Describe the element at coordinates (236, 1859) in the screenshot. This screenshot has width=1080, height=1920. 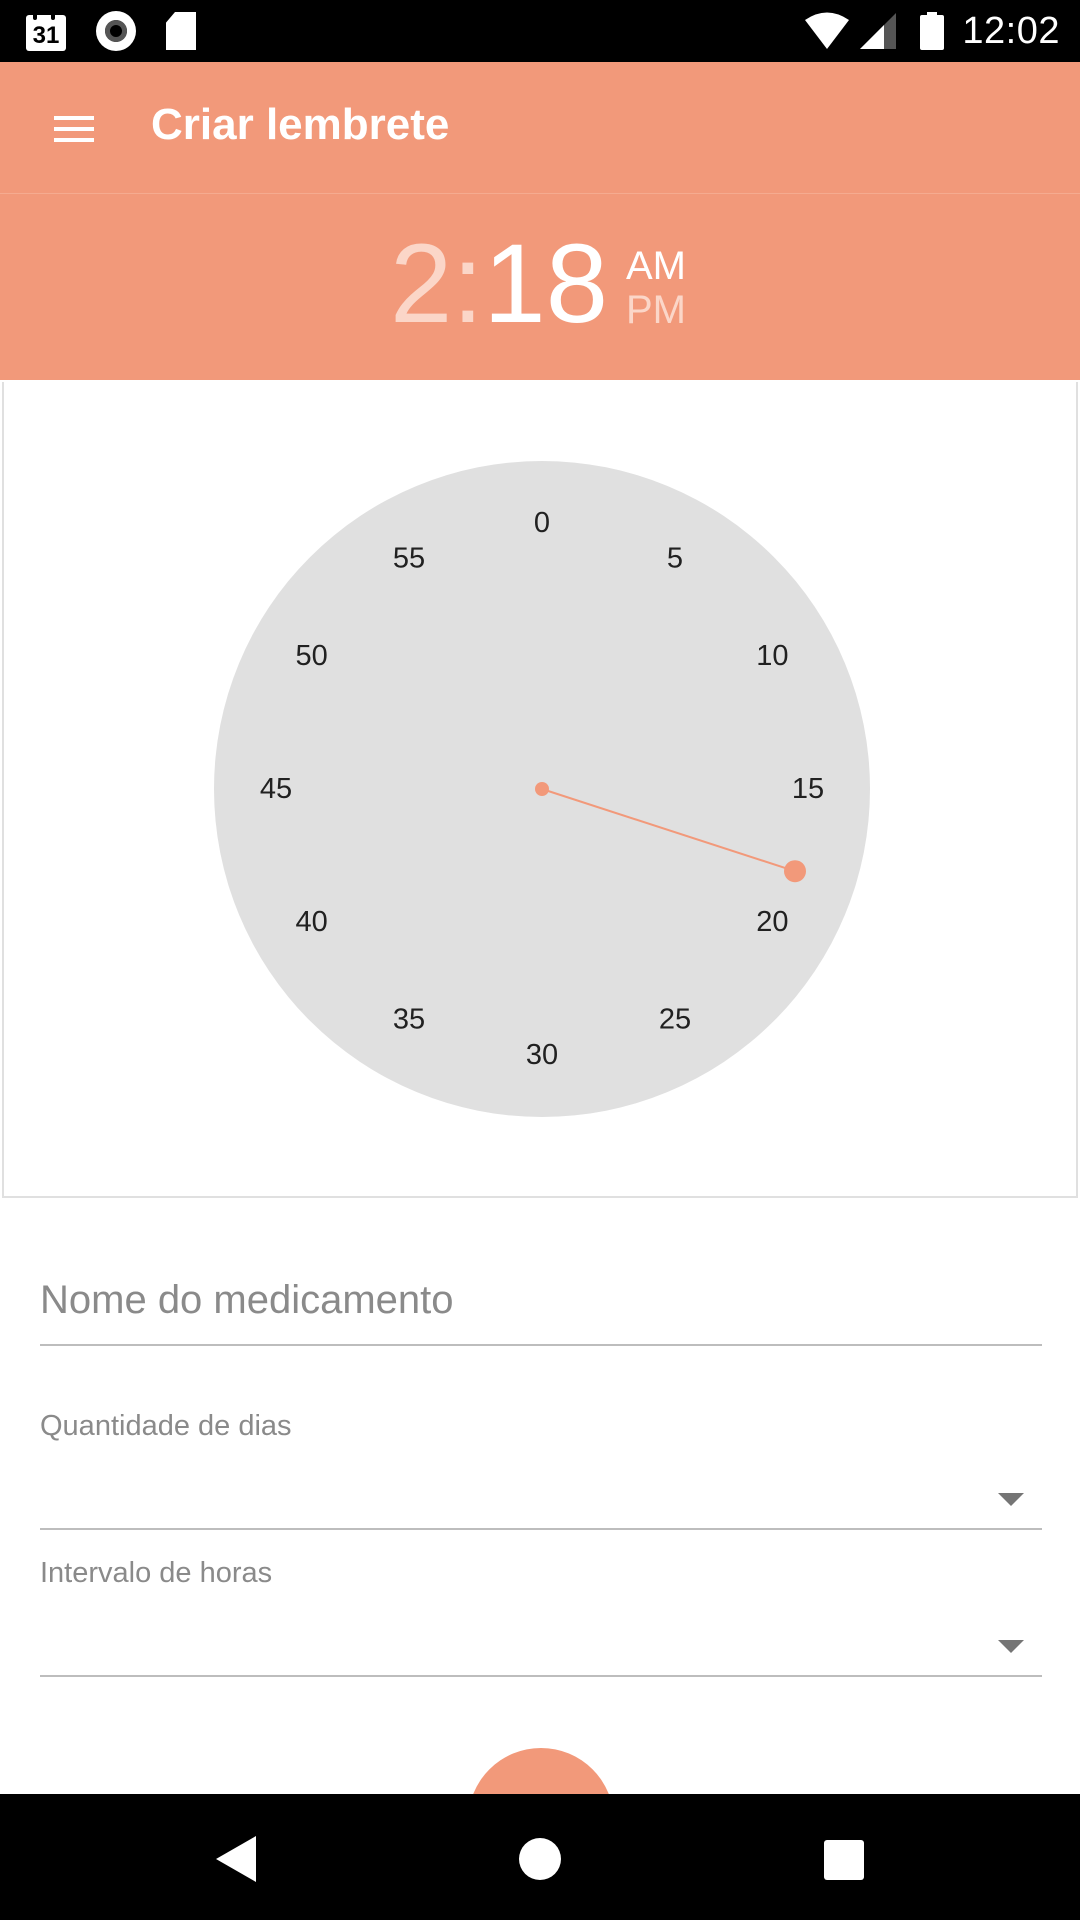
I see `back-icon` at that location.